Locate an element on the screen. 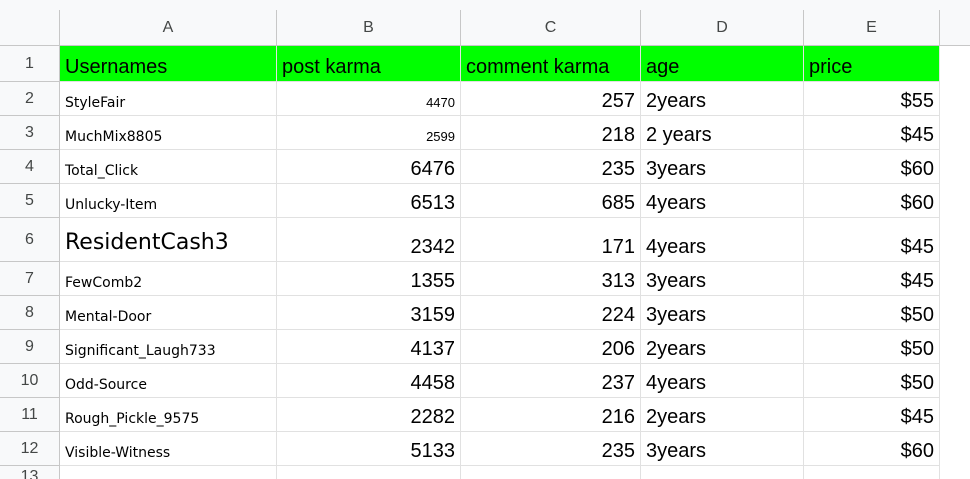  cell-price: $55 is located at coordinates (872, 99).